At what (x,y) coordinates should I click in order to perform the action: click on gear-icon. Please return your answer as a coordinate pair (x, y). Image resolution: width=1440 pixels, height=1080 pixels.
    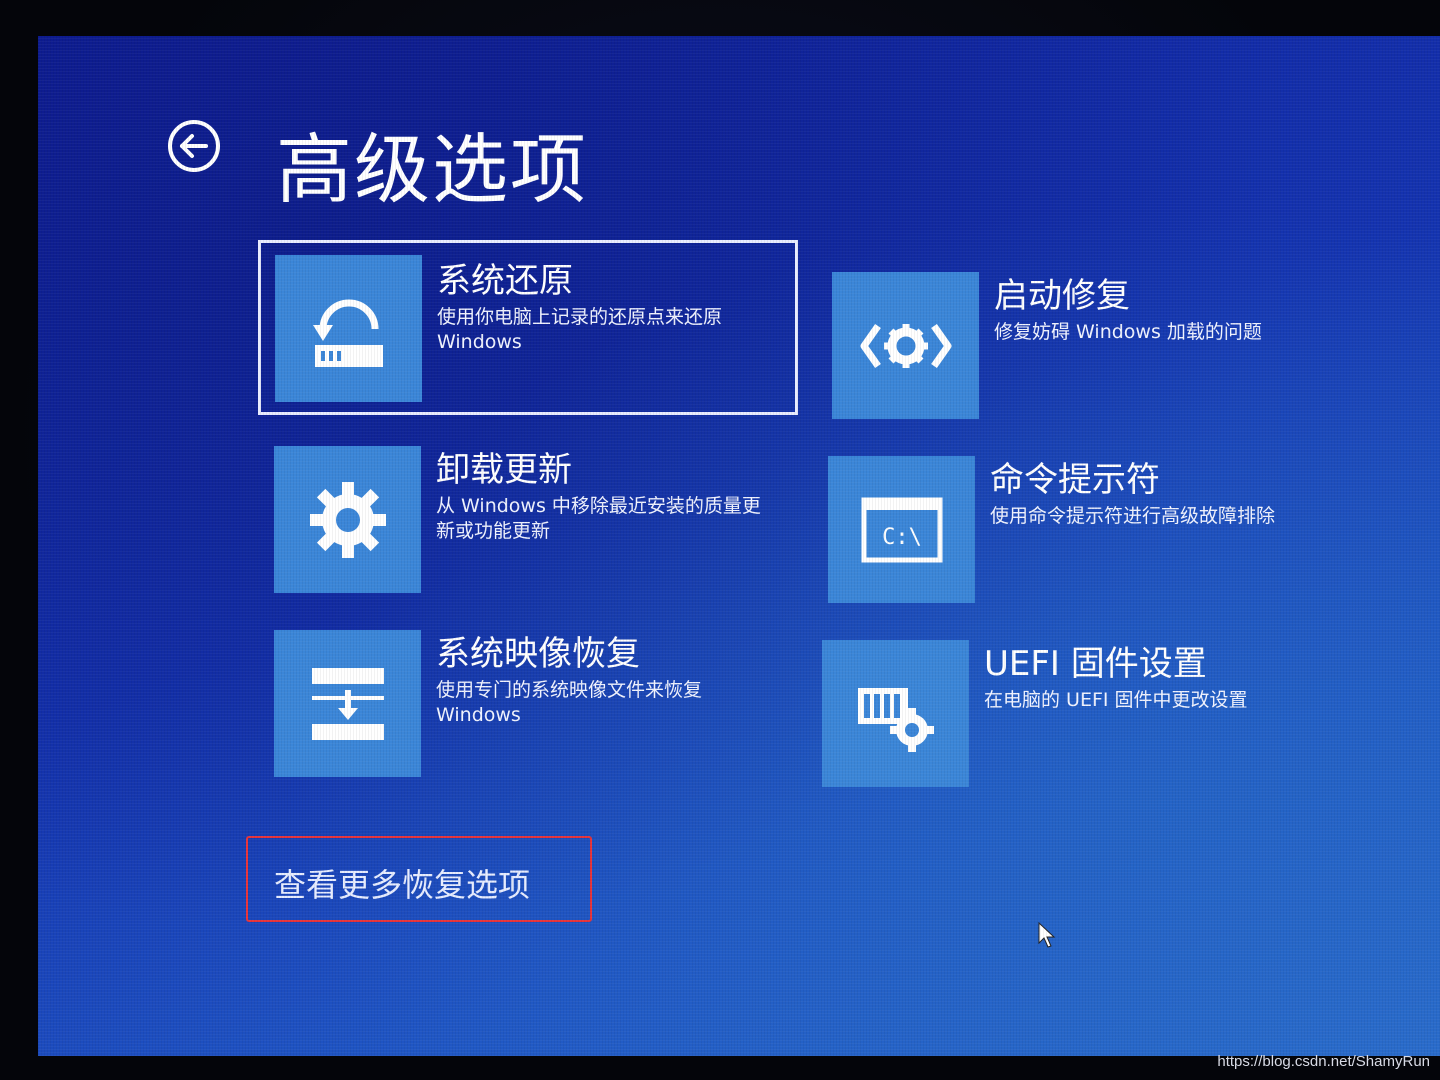
    Looking at the image, I should click on (347, 519).